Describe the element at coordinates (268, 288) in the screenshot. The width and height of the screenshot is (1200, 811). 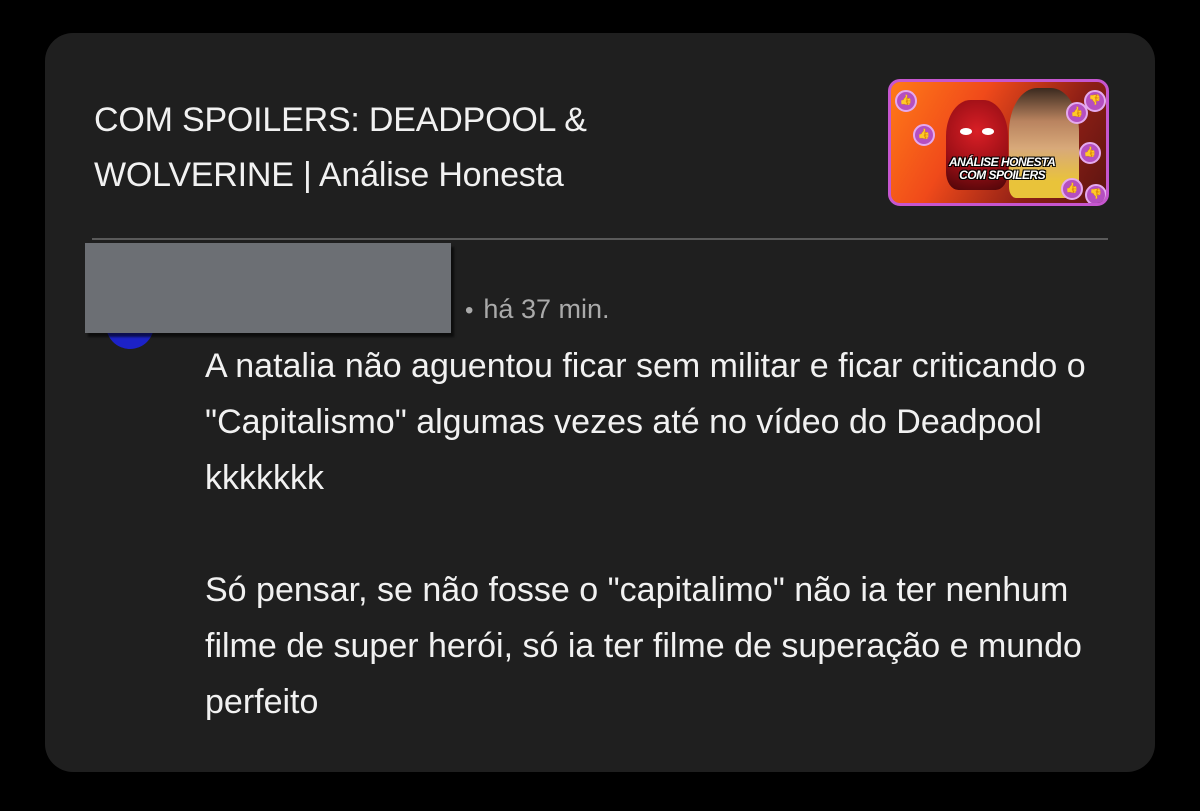
I see `redacted-username` at that location.